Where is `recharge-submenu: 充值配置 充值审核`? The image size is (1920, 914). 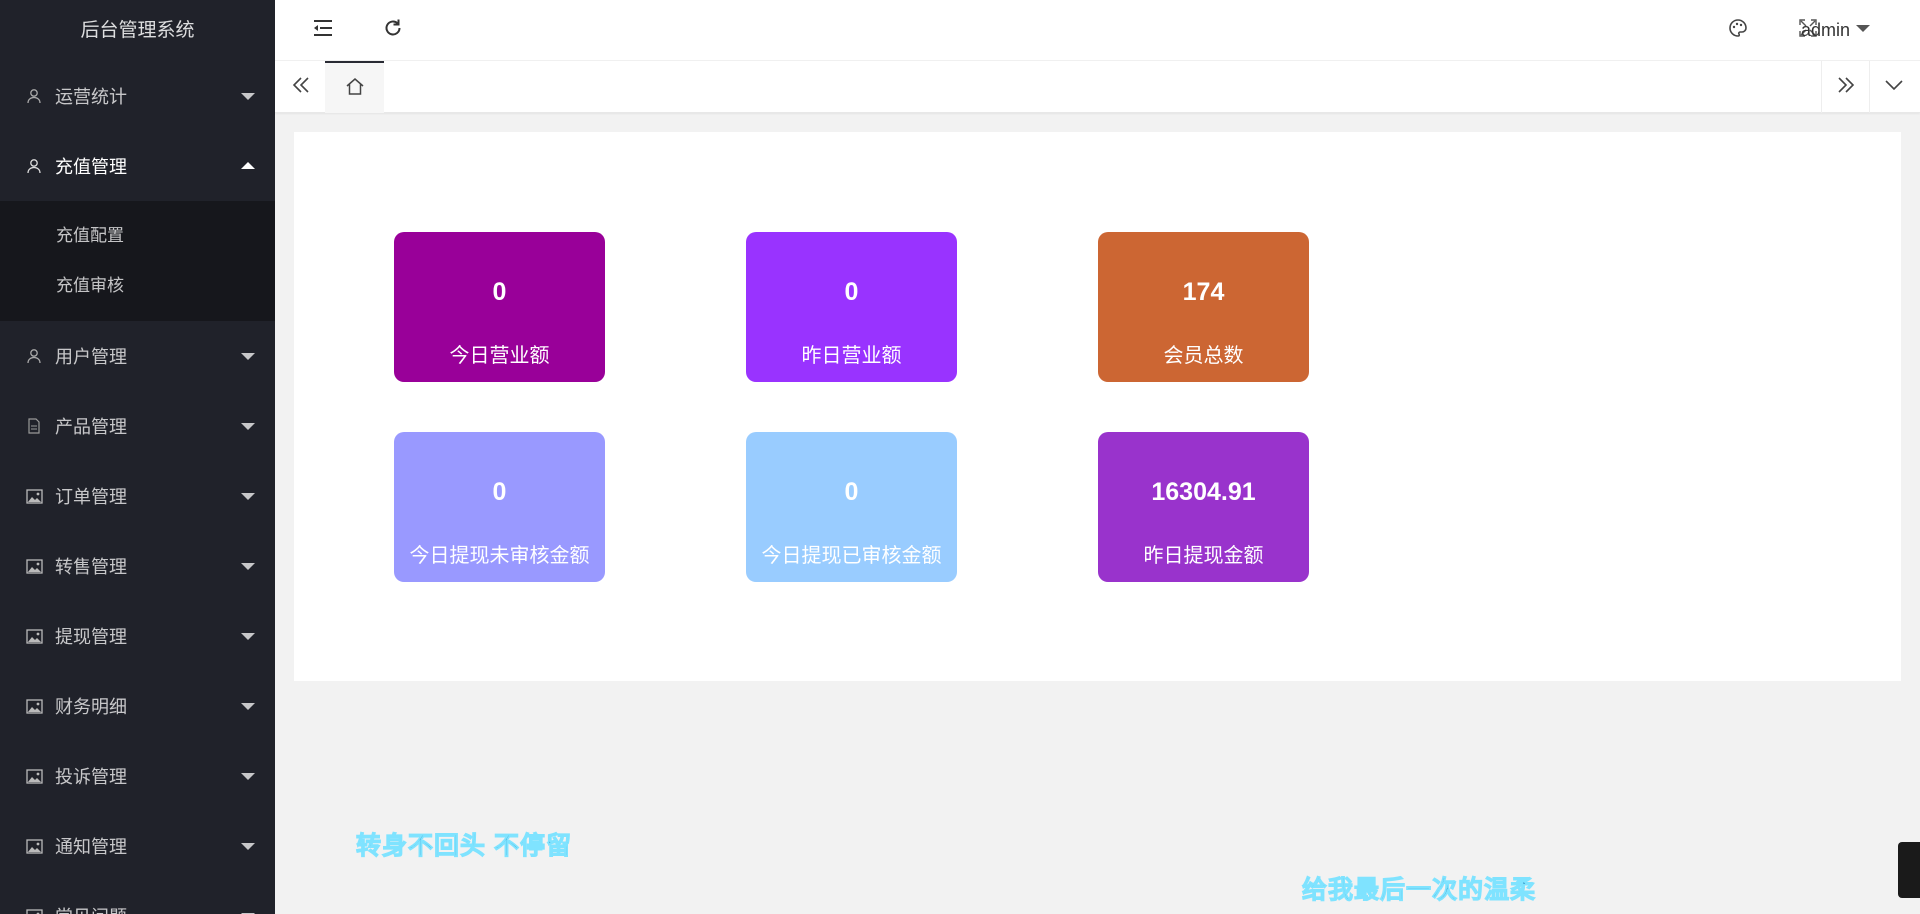
recharge-submenu: 充值配置 充值审核 is located at coordinates (137, 261).